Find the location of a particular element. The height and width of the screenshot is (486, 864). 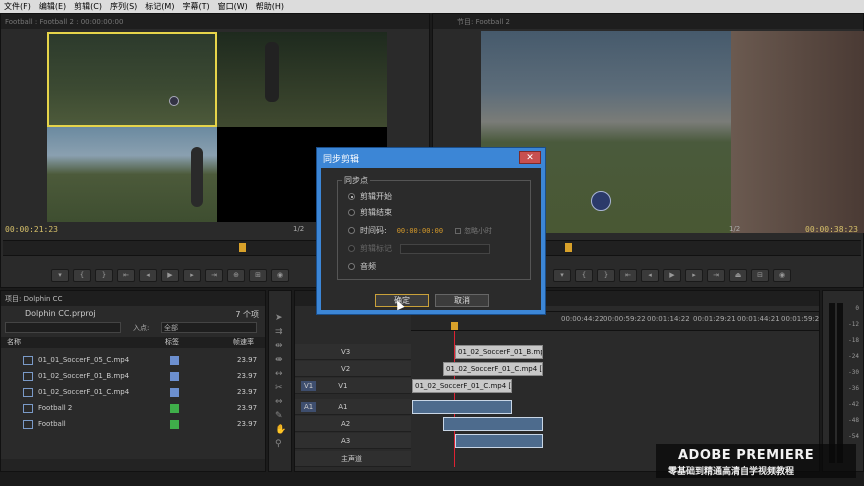

track-a1: A1 A1 is located at coordinates (353, 407).